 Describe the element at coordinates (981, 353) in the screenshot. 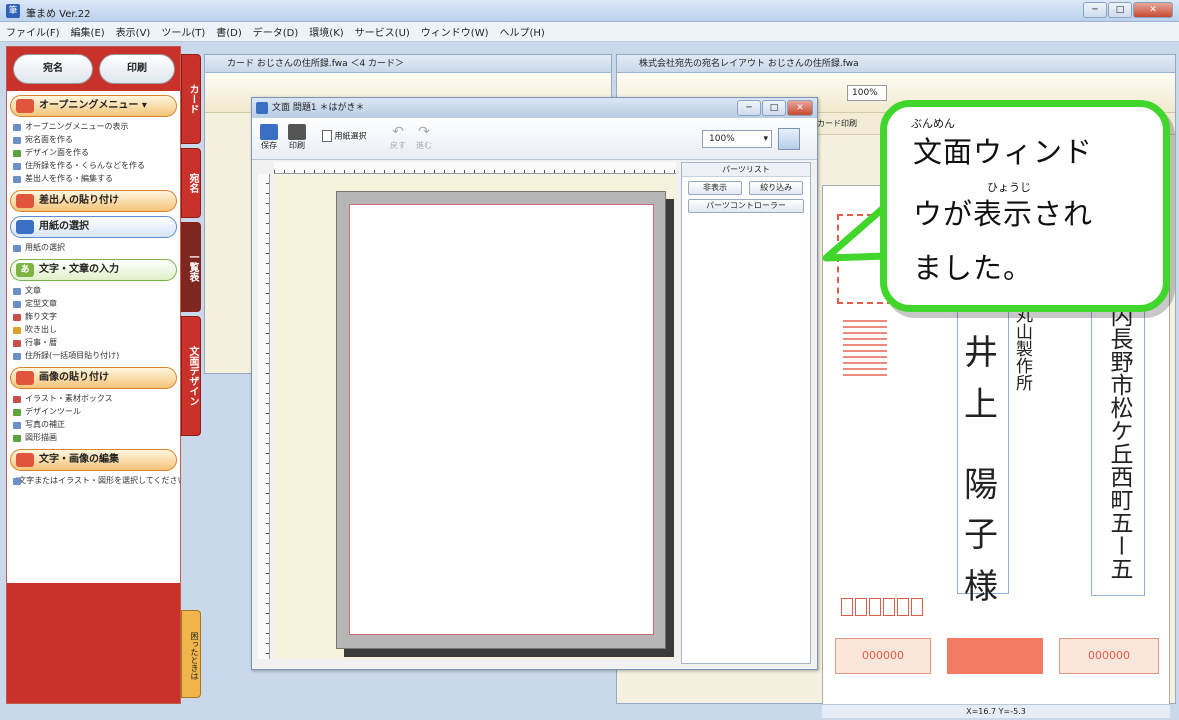

I see `name-char: 井` at that location.